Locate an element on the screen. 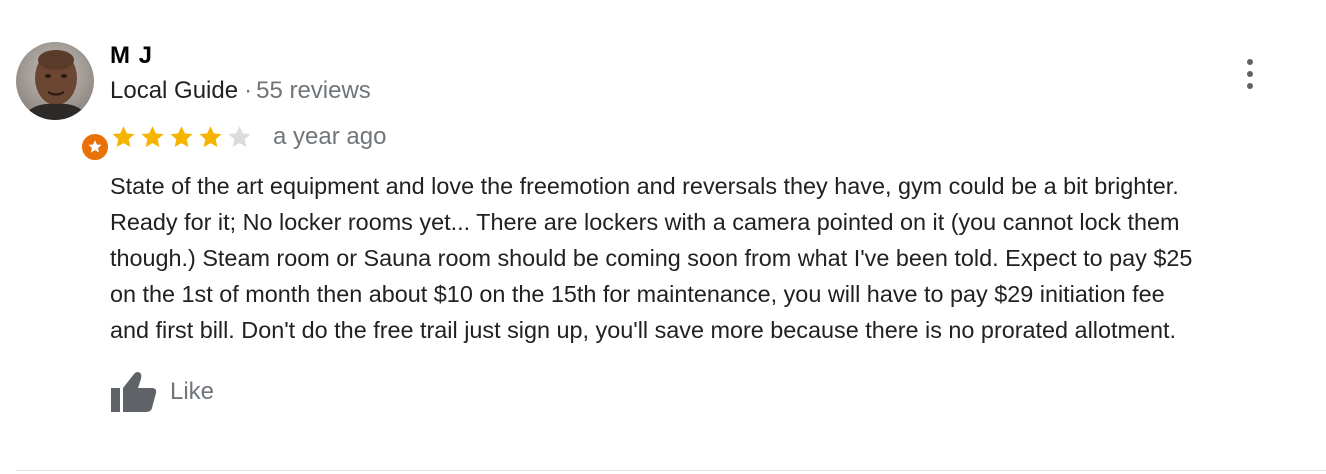  avatar-photo is located at coordinates (55, 81).